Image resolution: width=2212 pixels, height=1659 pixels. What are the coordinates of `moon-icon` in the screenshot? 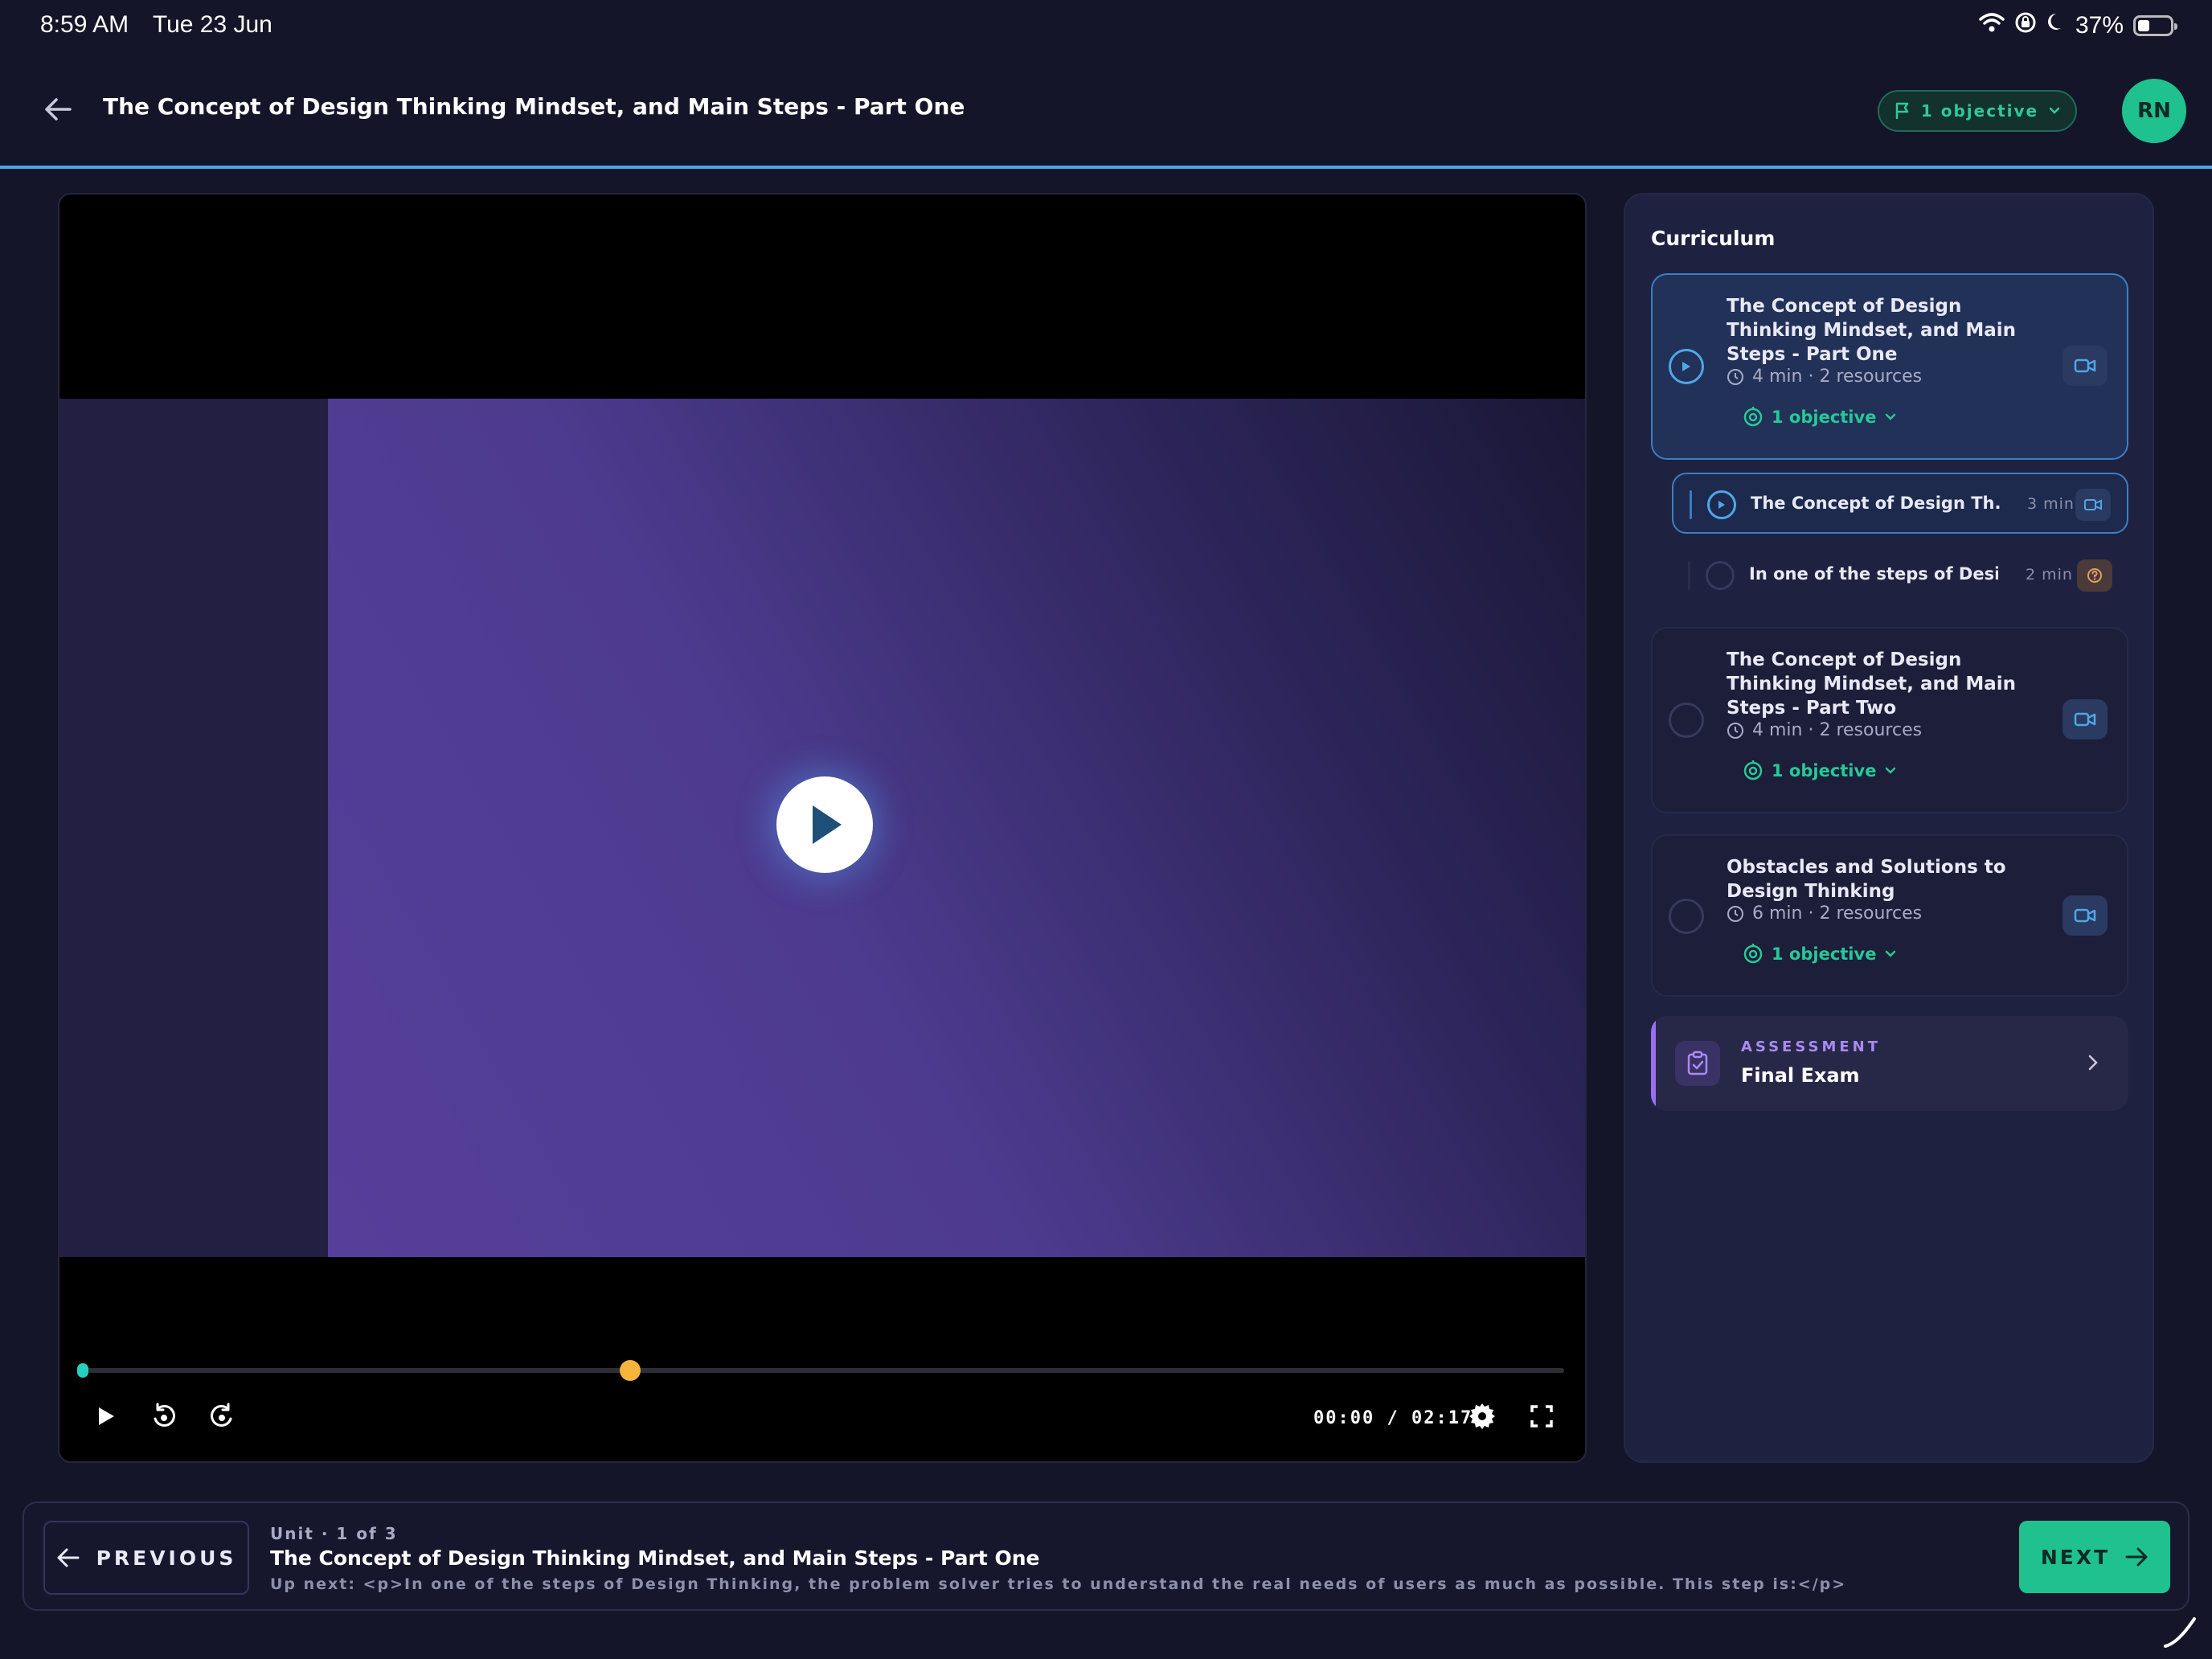 It's located at (2056, 25).